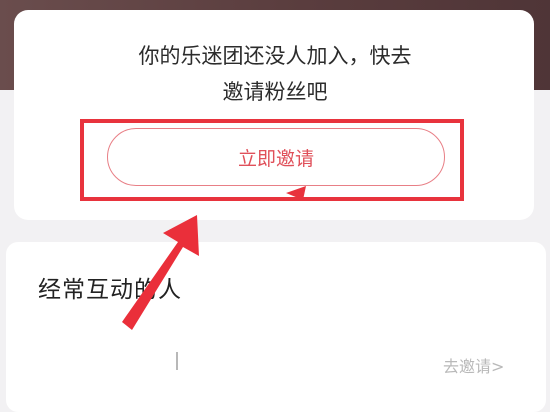 This screenshot has width=550, height=412. What do you see at coordinates (473, 365) in the screenshot?
I see `go-invite-link: 去邀请>` at bounding box center [473, 365].